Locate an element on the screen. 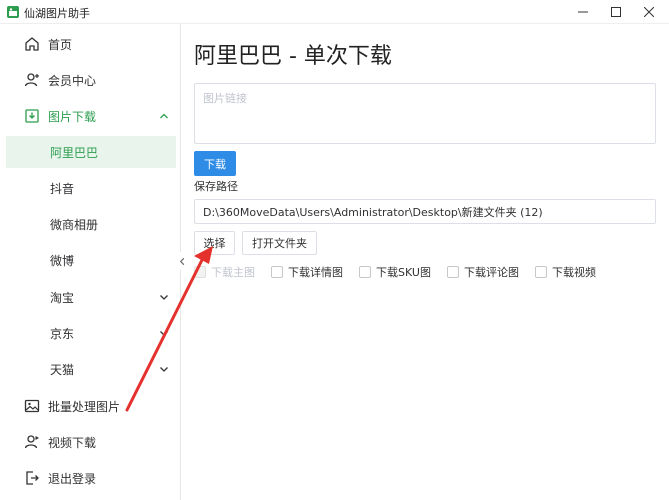 The height and width of the screenshot is (500, 669). title-bar: 仙湖图片助手 is located at coordinates (334, 12).